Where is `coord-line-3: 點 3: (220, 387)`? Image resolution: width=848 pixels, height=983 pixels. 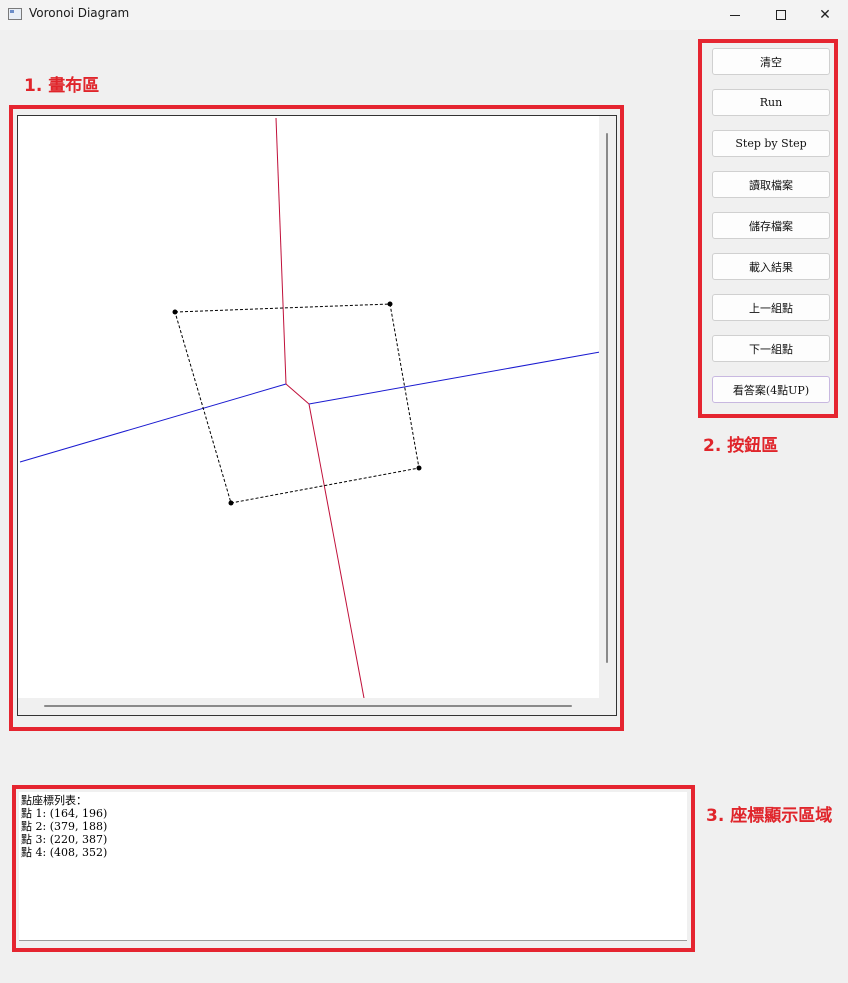 coord-line-3: 點 3: (220, 387) is located at coordinates (64, 839).